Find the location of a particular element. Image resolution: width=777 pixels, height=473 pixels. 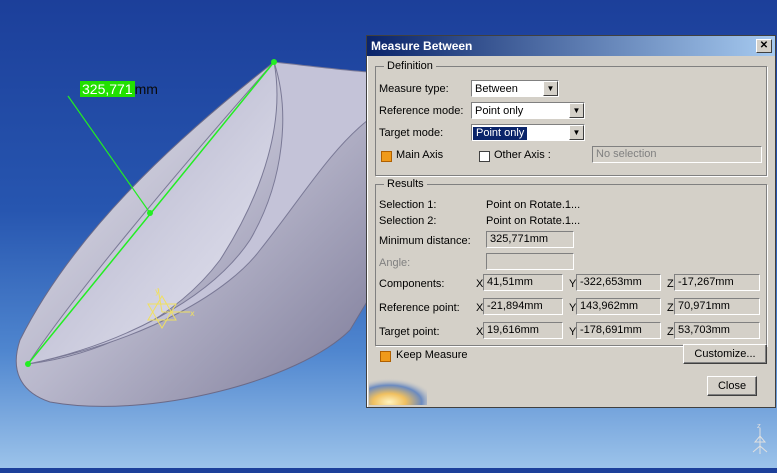

distance-unit: mm is located at coordinates (146, 89).